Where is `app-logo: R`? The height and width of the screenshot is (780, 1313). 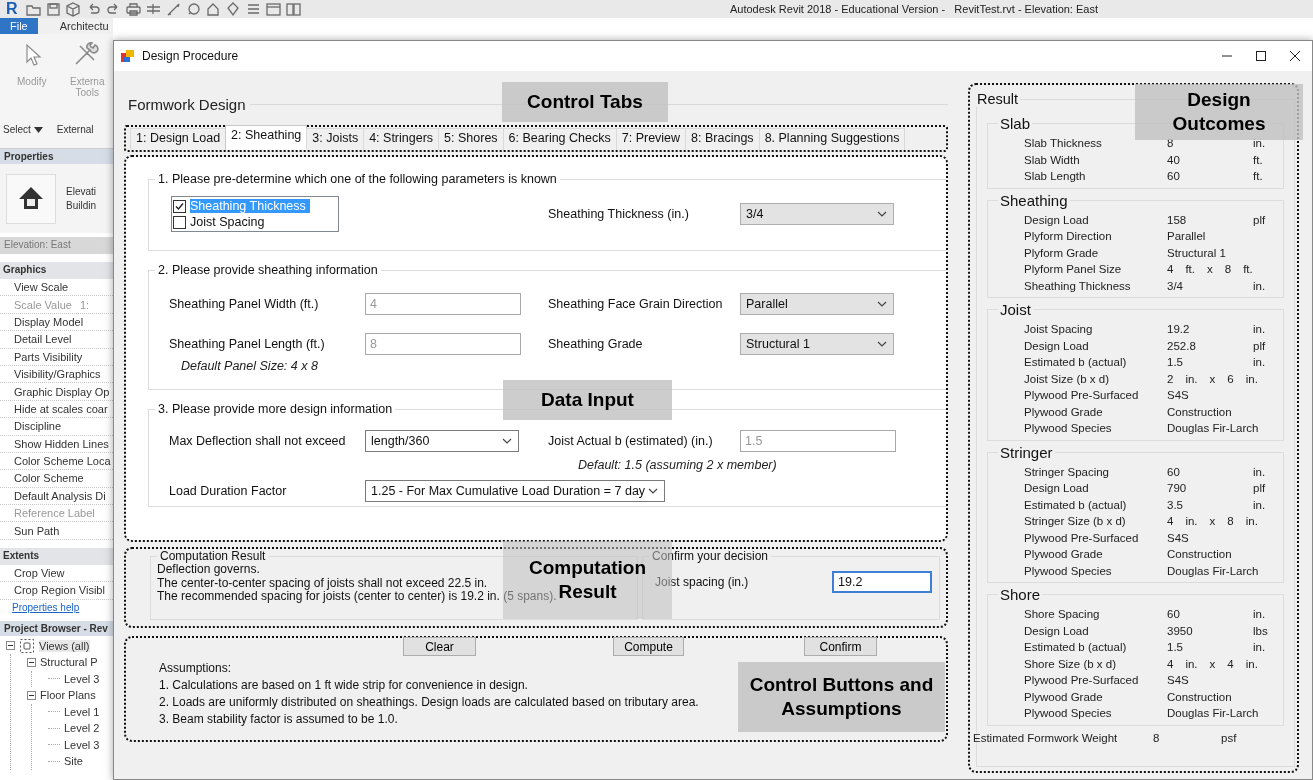
app-logo: R is located at coordinates (12, 9).